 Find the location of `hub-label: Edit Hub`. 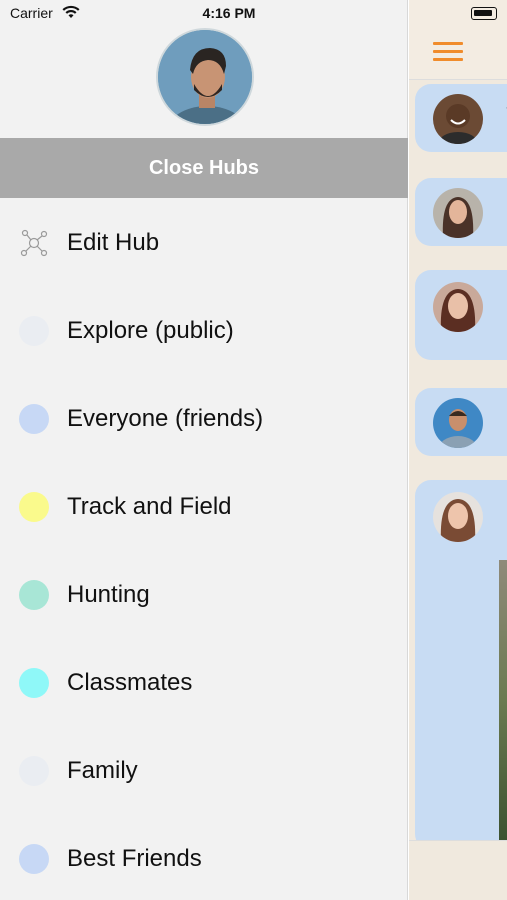

hub-label: Edit Hub is located at coordinates (113, 242).